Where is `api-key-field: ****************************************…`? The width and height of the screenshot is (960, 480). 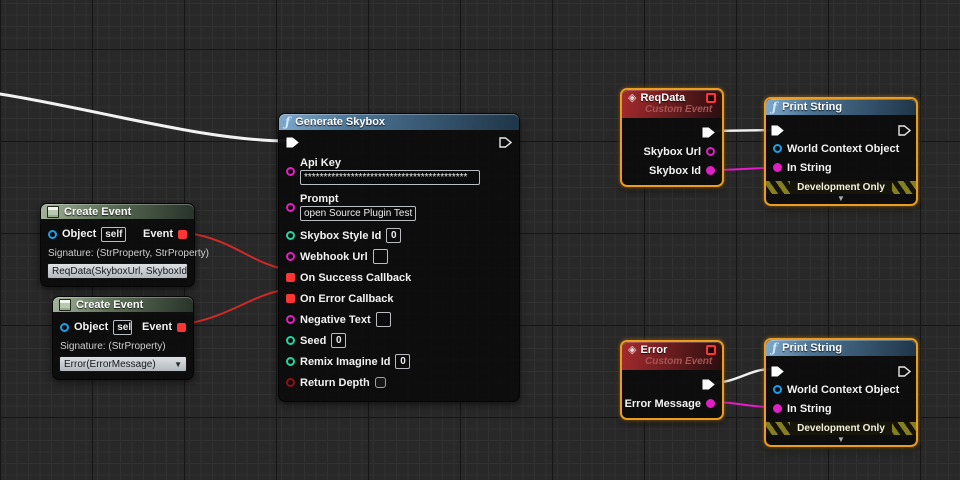
api-key-field: ****************************************… is located at coordinates (390, 177).